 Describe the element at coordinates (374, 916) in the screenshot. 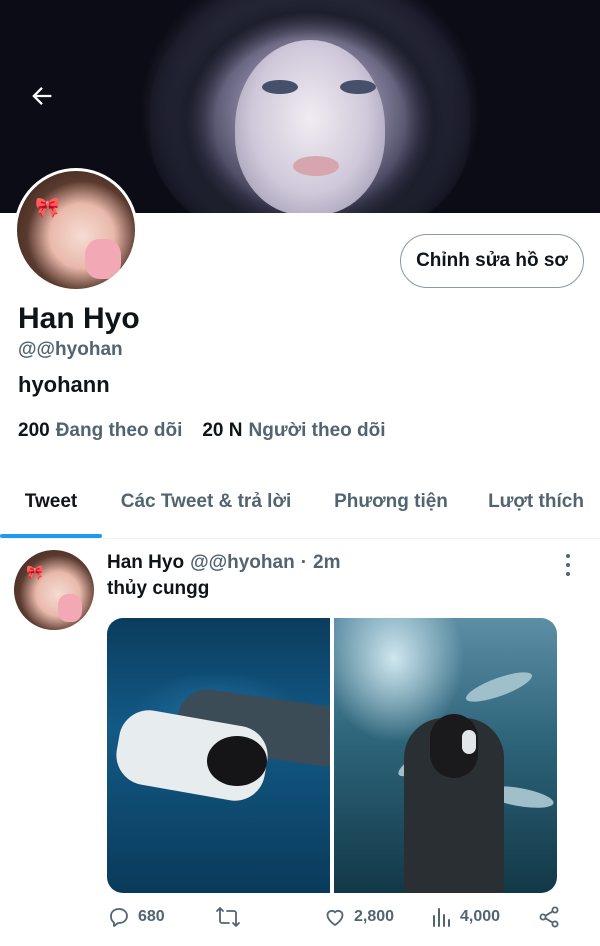

I see `like-count: 2,800` at that location.